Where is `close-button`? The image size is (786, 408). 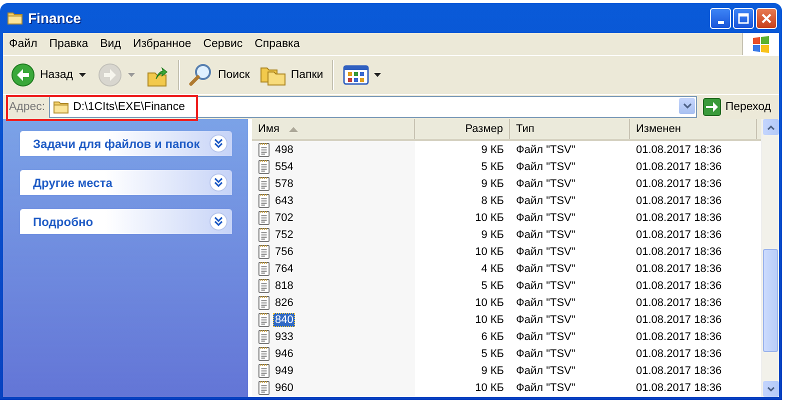
close-button is located at coordinates (766, 18).